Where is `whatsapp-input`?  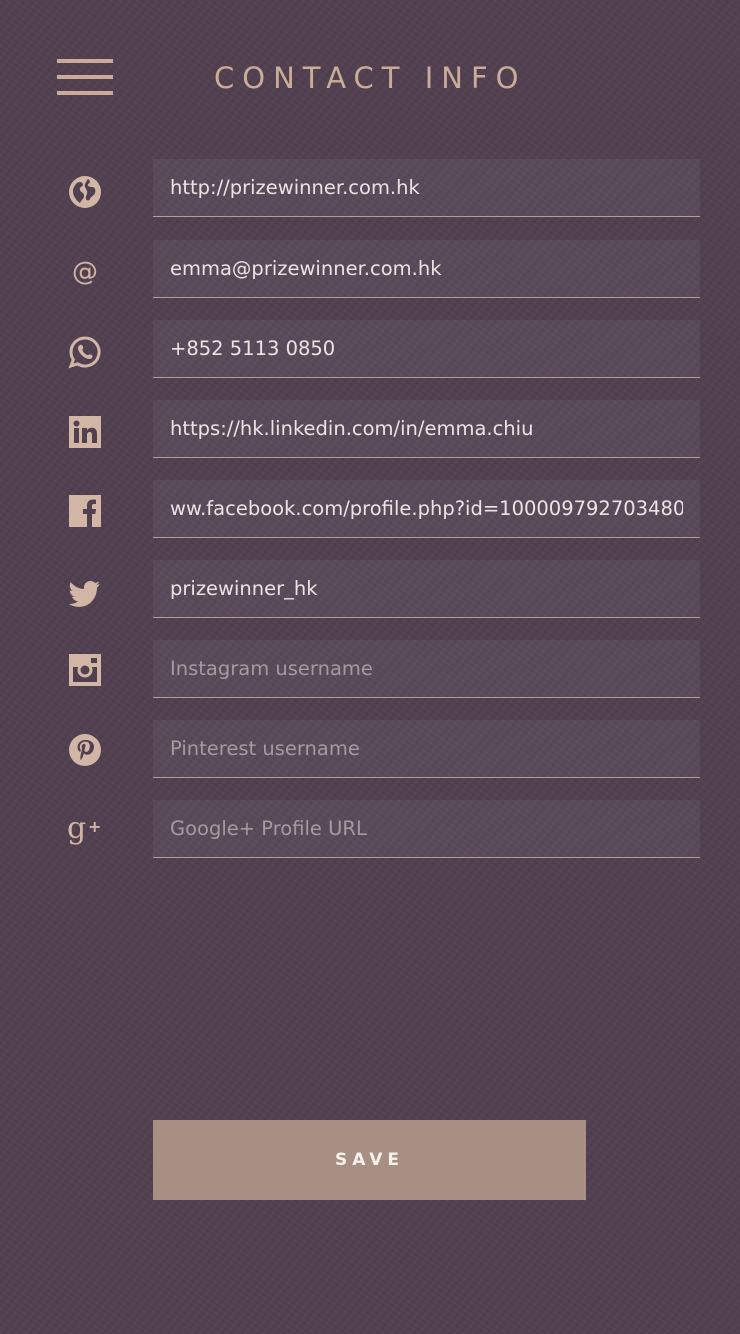 whatsapp-input is located at coordinates (426, 348).